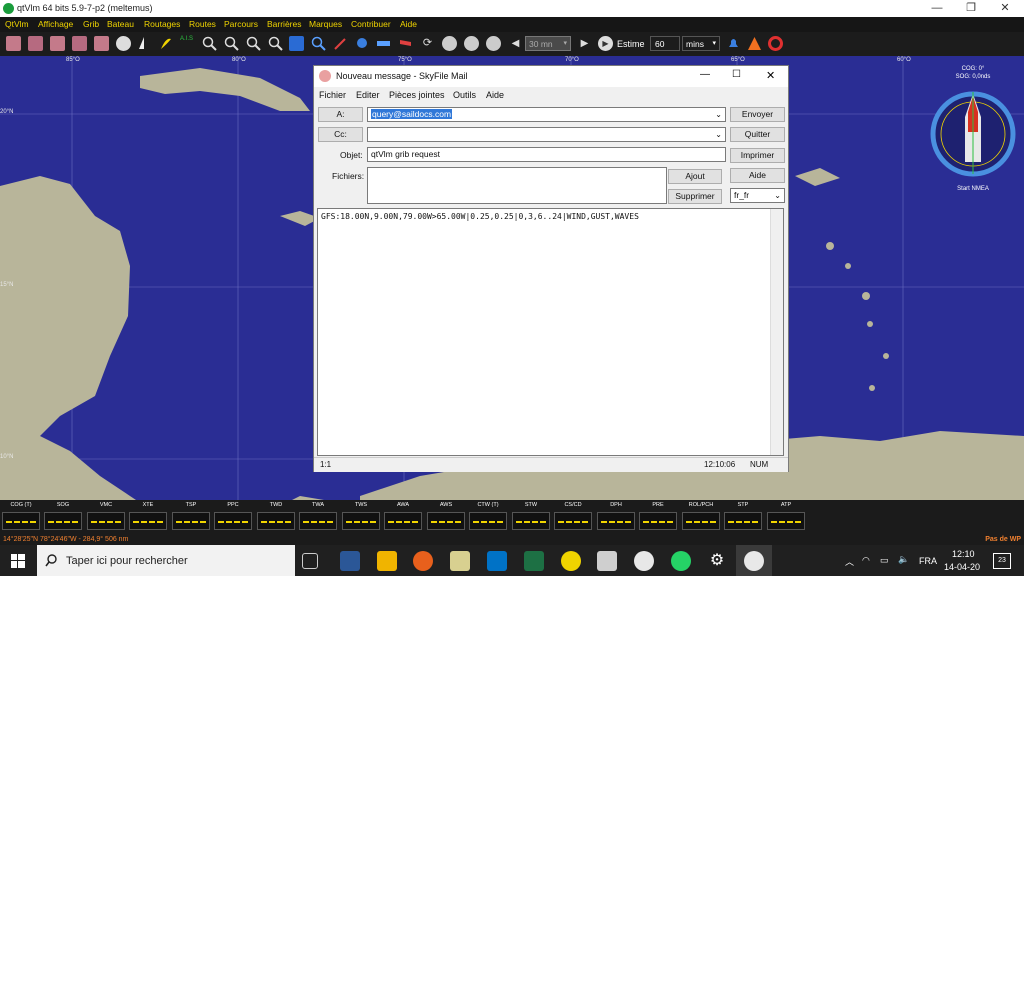 The image size is (1024, 996). What do you see at coordinates (705, 74) in the screenshot?
I see `dialog-minimize-button: —` at bounding box center [705, 74].